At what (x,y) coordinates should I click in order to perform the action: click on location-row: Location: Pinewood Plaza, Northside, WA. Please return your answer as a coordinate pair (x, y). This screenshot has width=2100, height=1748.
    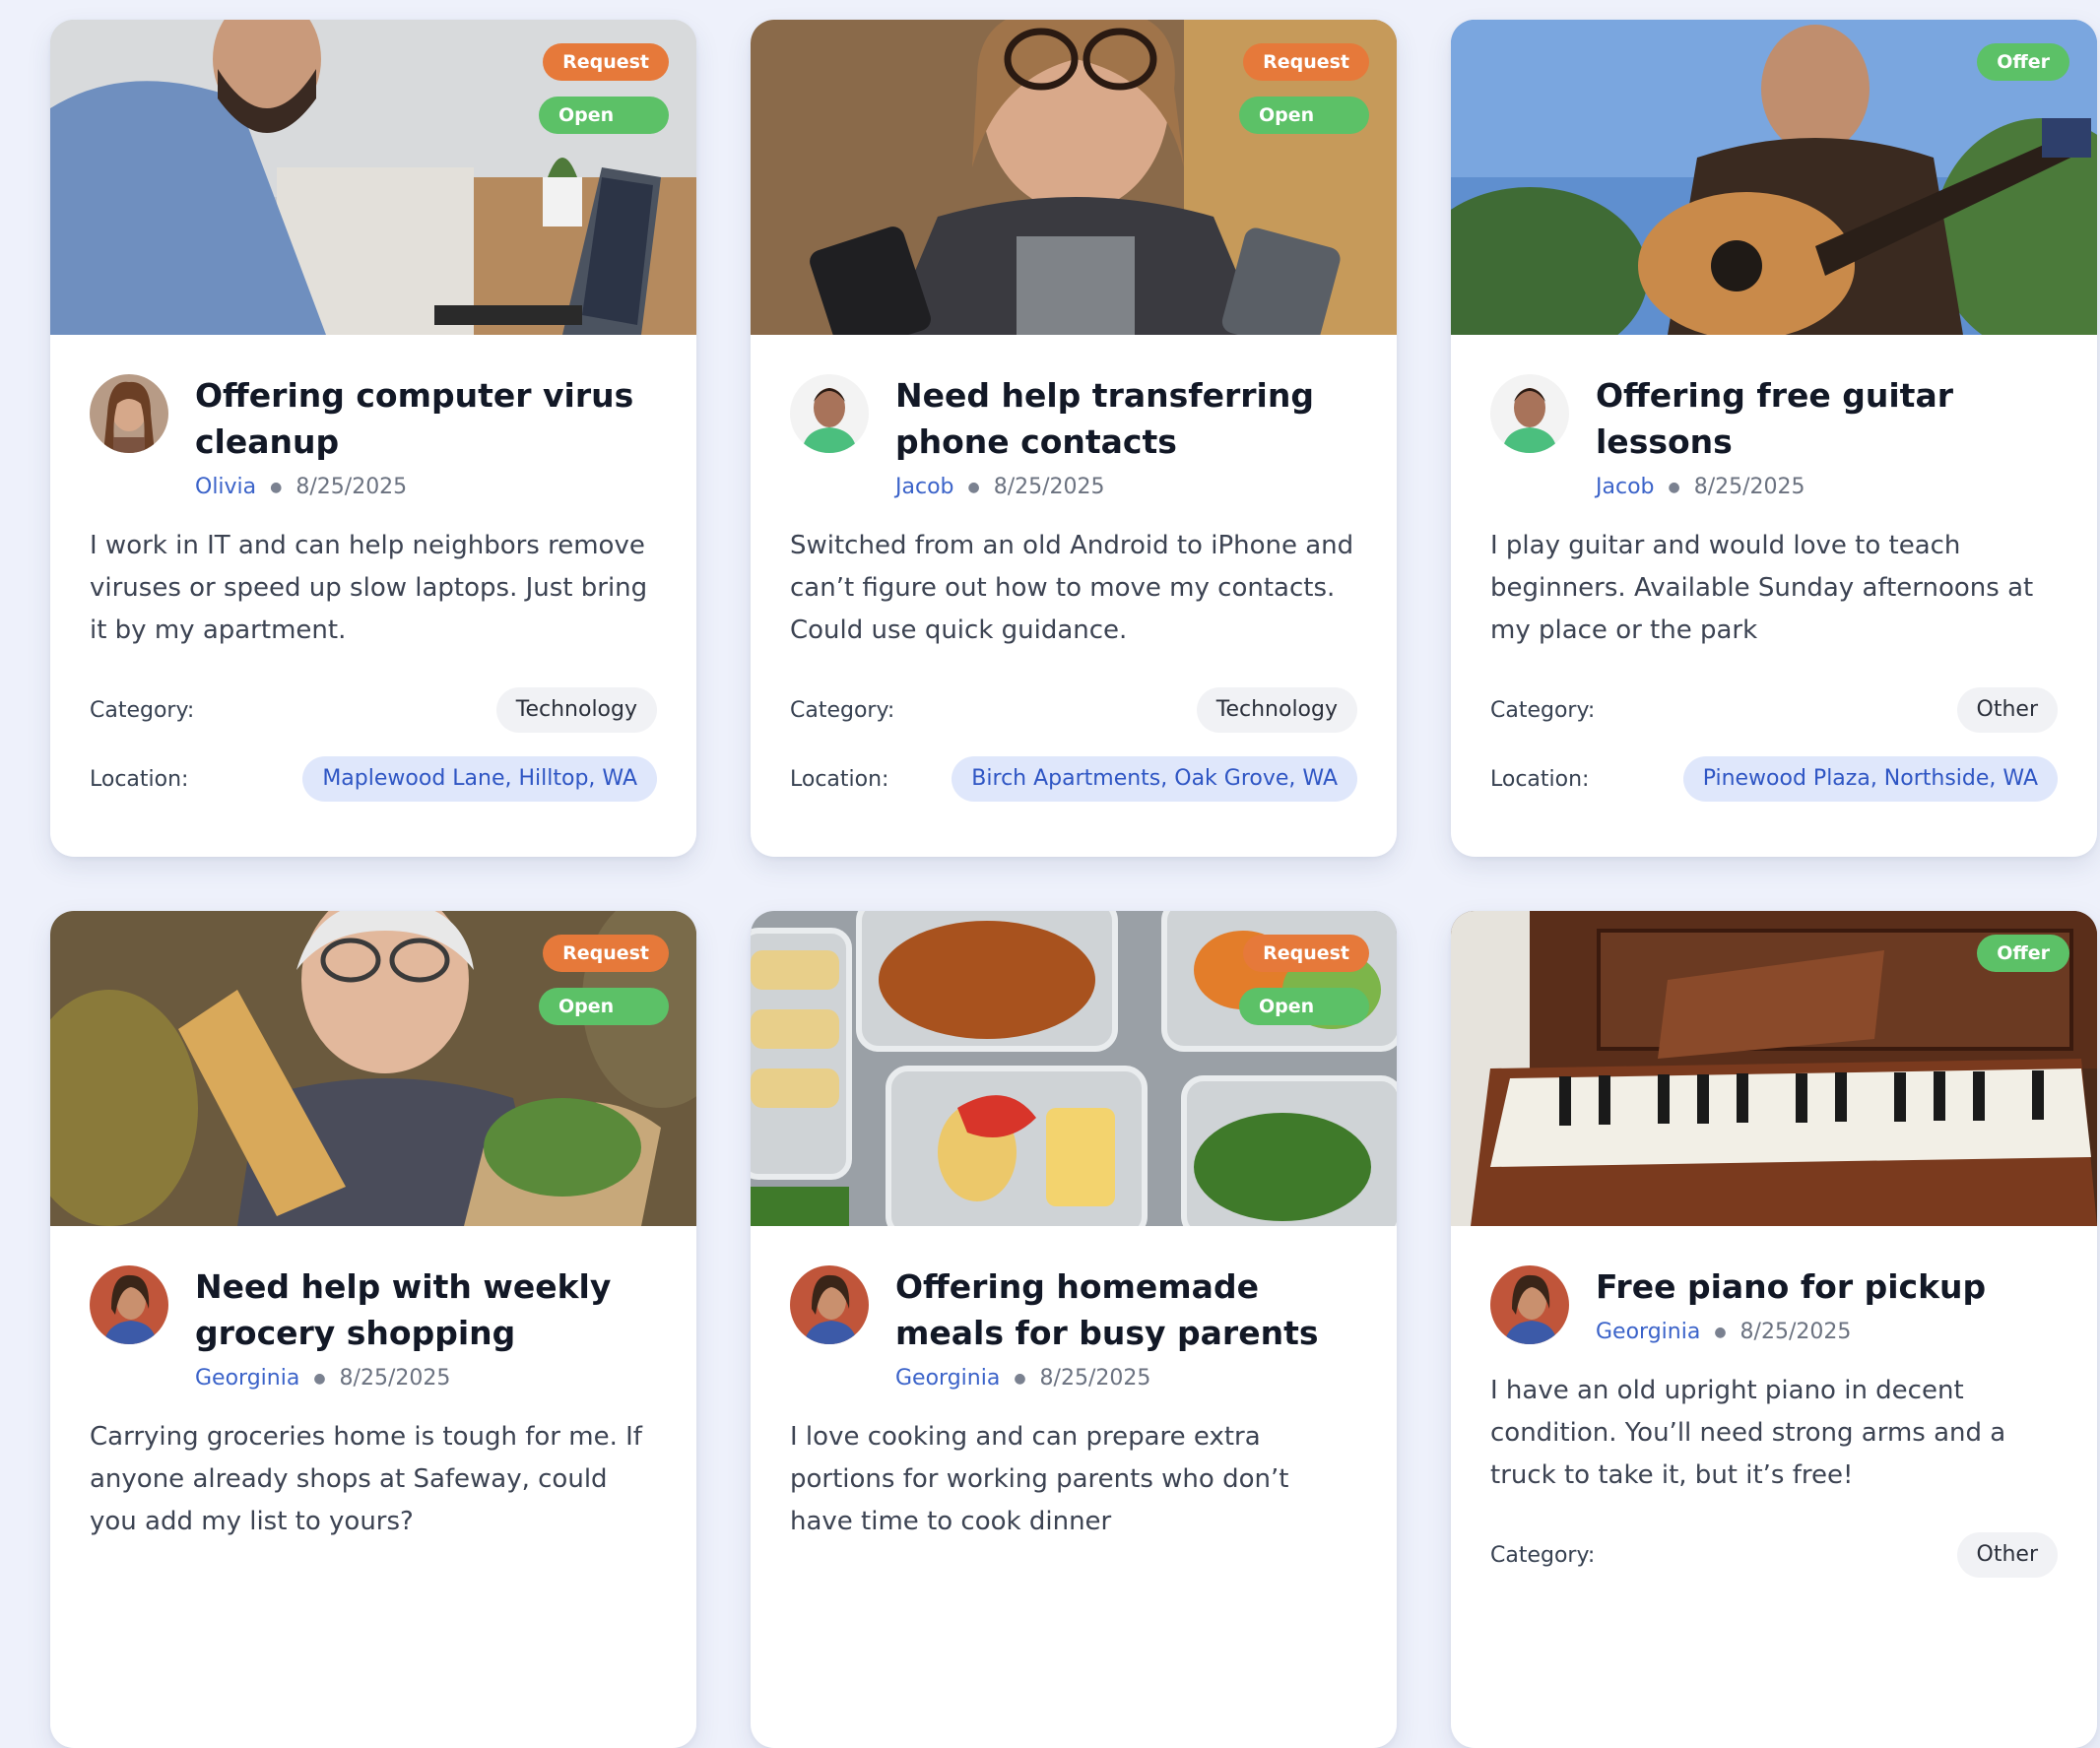
    Looking at the image, I should click on (1774, 779).